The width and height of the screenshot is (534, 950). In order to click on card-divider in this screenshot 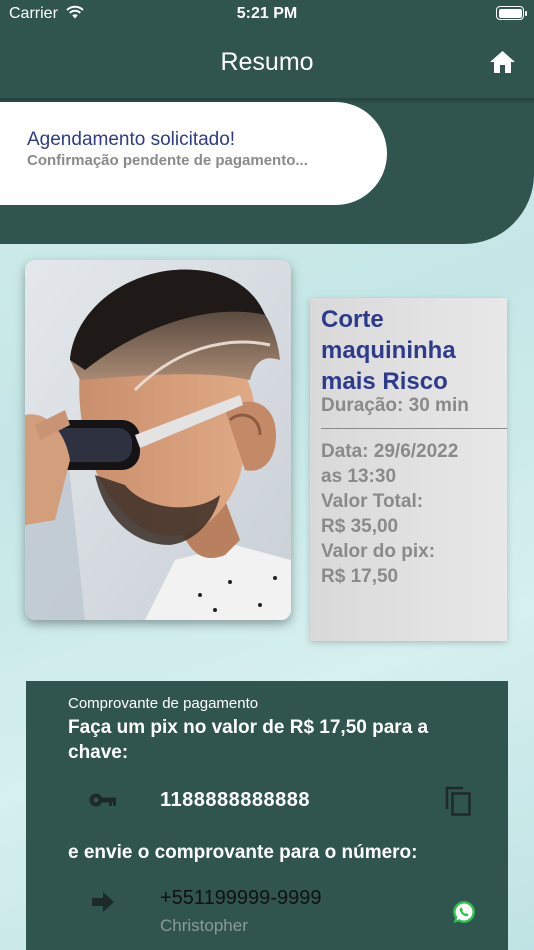, I will do `click(414, 428)`.